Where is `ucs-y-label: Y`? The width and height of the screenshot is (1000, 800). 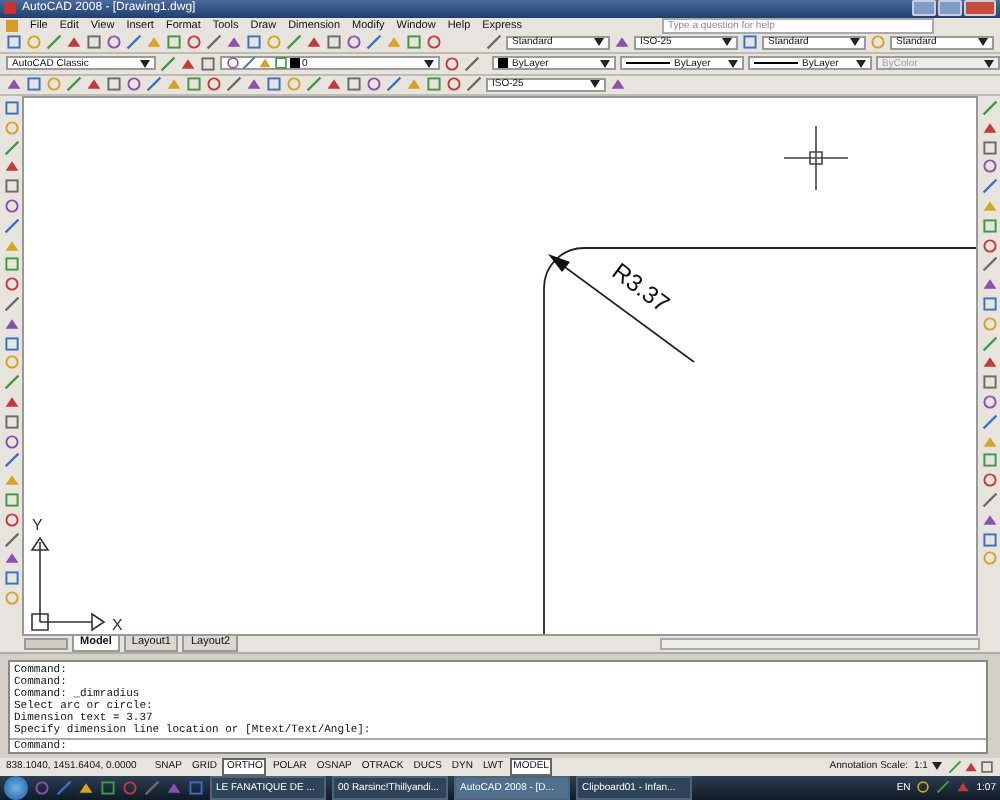 ucs-y-label: Y is located at coordinates (37, 524).